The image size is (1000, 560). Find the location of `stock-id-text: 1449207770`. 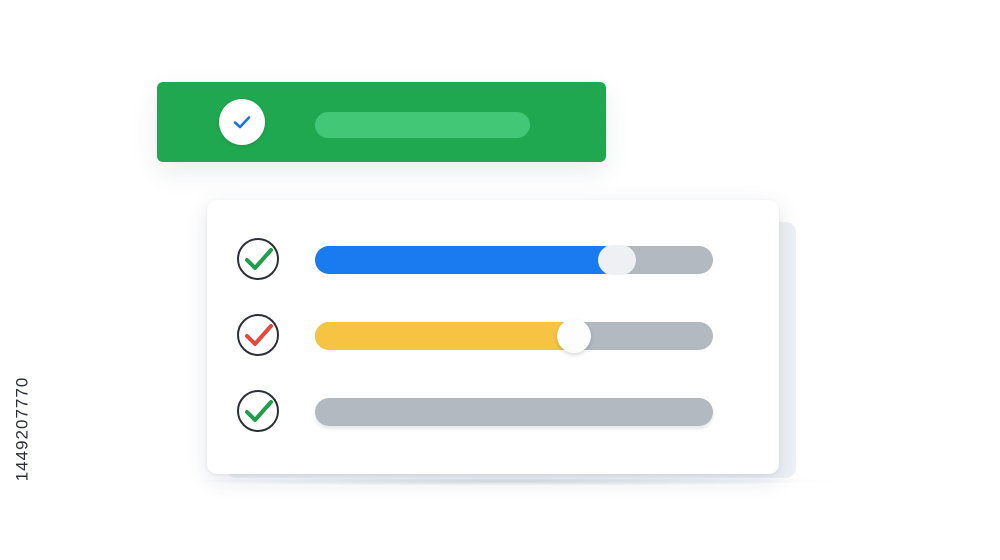

stock-id-text: 1449207770 is located at coordinates (22, 429).